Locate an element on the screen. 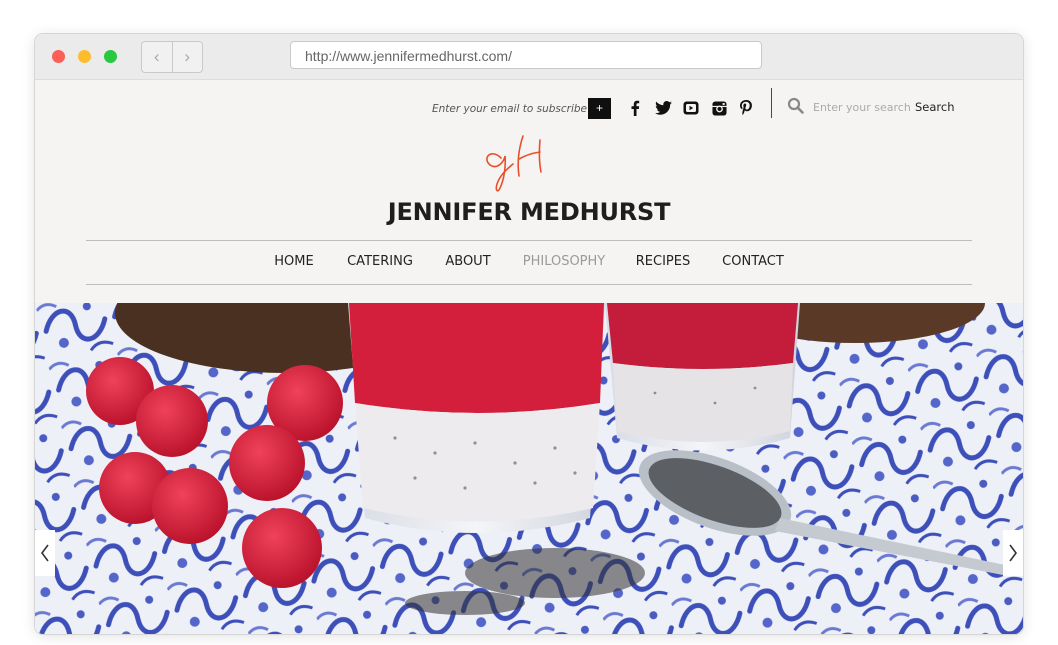  youtube-icon is located at coordinates (691, 108).